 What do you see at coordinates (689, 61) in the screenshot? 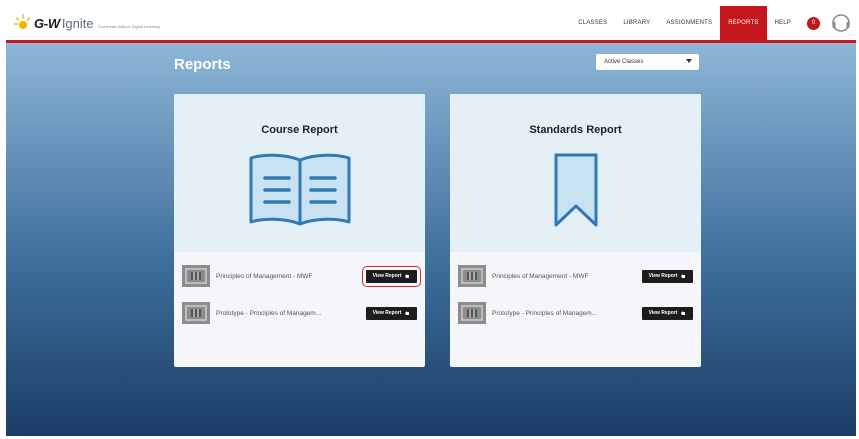
I see `chevron-down-icon` at bounding box center [689, 61].